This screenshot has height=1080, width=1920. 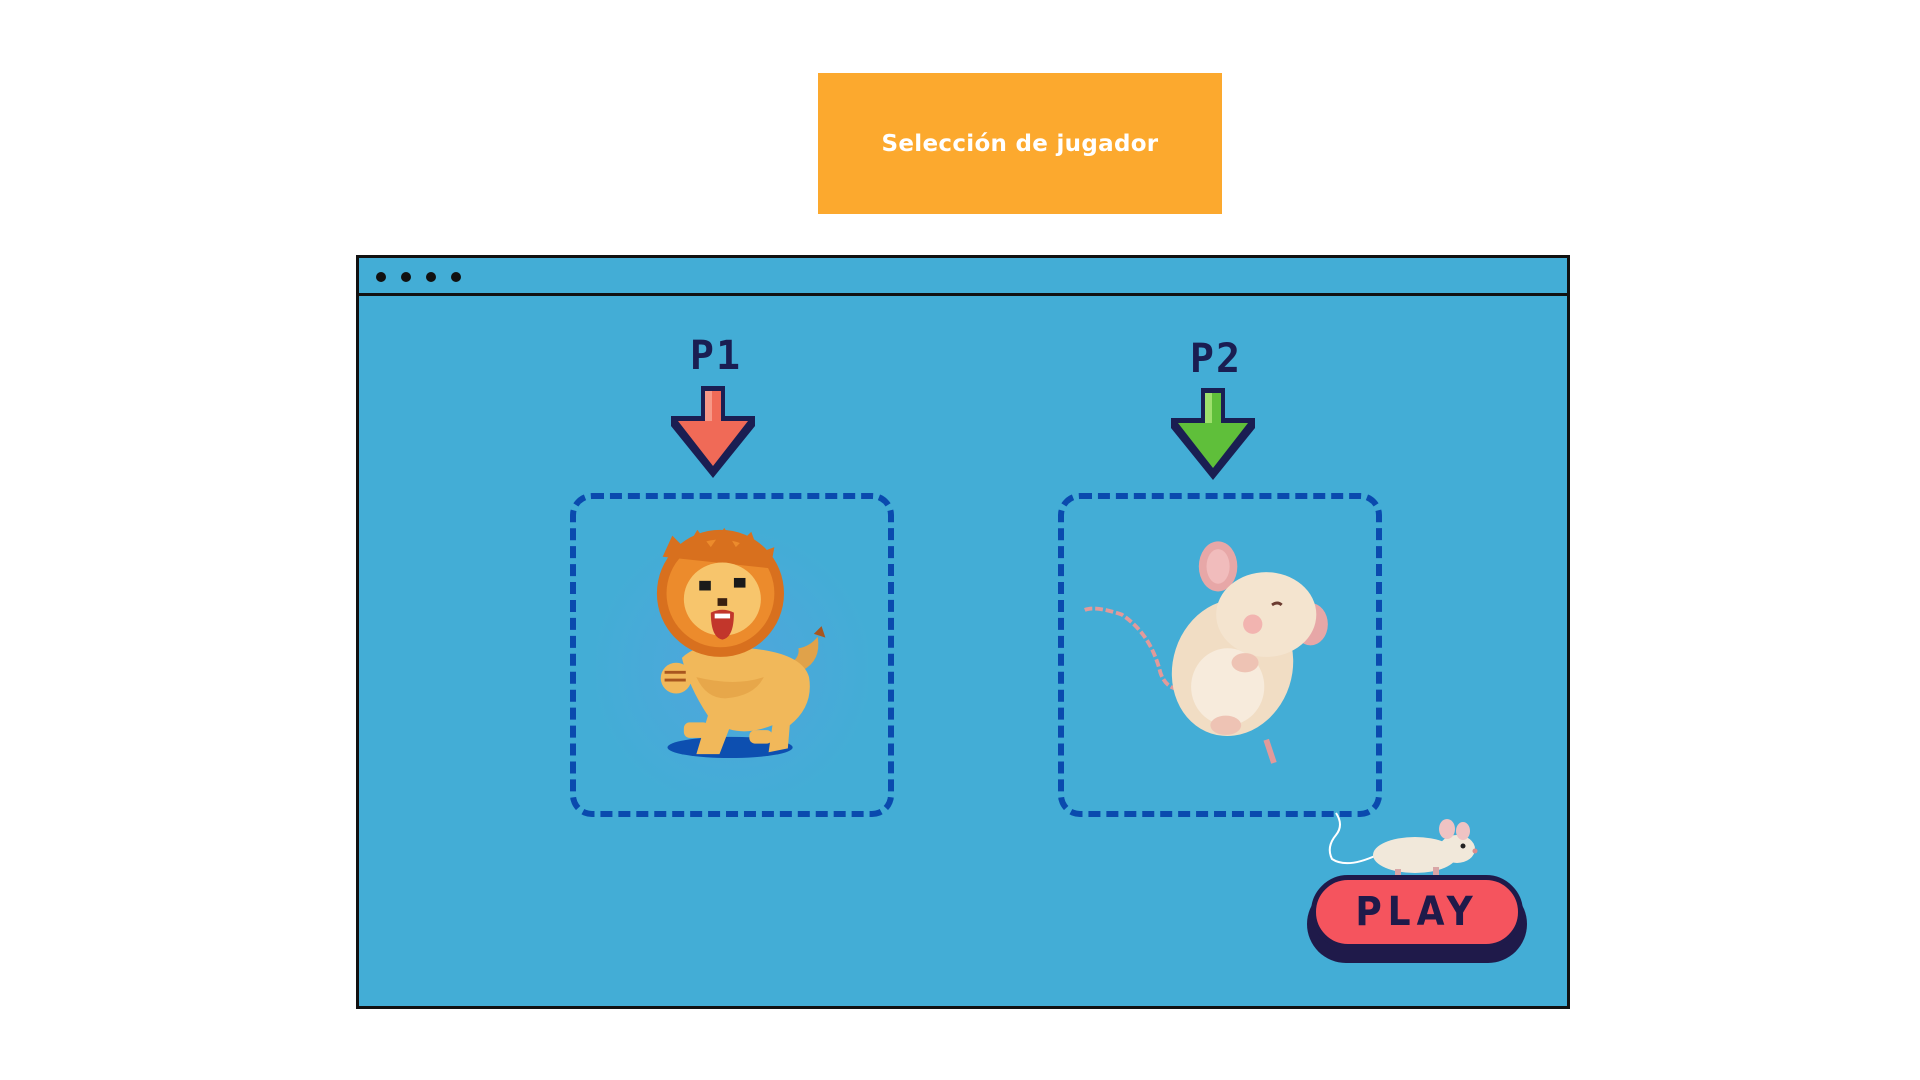 I want to click on player-1-slot, so click(x=732, y=655).